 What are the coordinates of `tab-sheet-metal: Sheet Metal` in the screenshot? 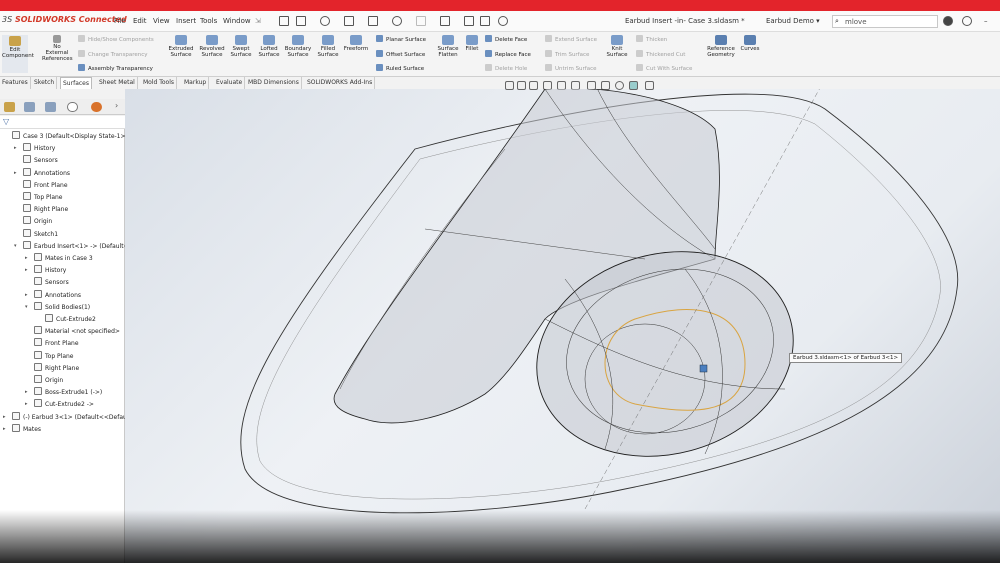 It's located at (117, 83).